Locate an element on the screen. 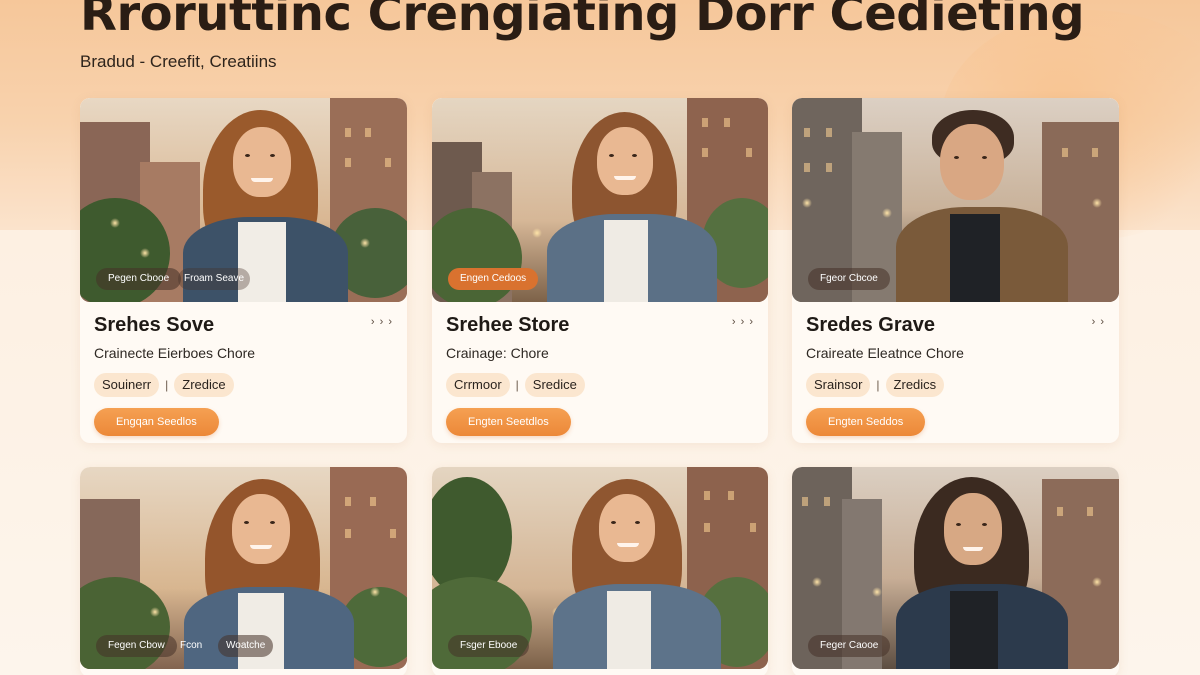 This screenshot has width=1200, height=675. photo-tag: Fgeor Cbcoe is located at coordinates (849, 279).